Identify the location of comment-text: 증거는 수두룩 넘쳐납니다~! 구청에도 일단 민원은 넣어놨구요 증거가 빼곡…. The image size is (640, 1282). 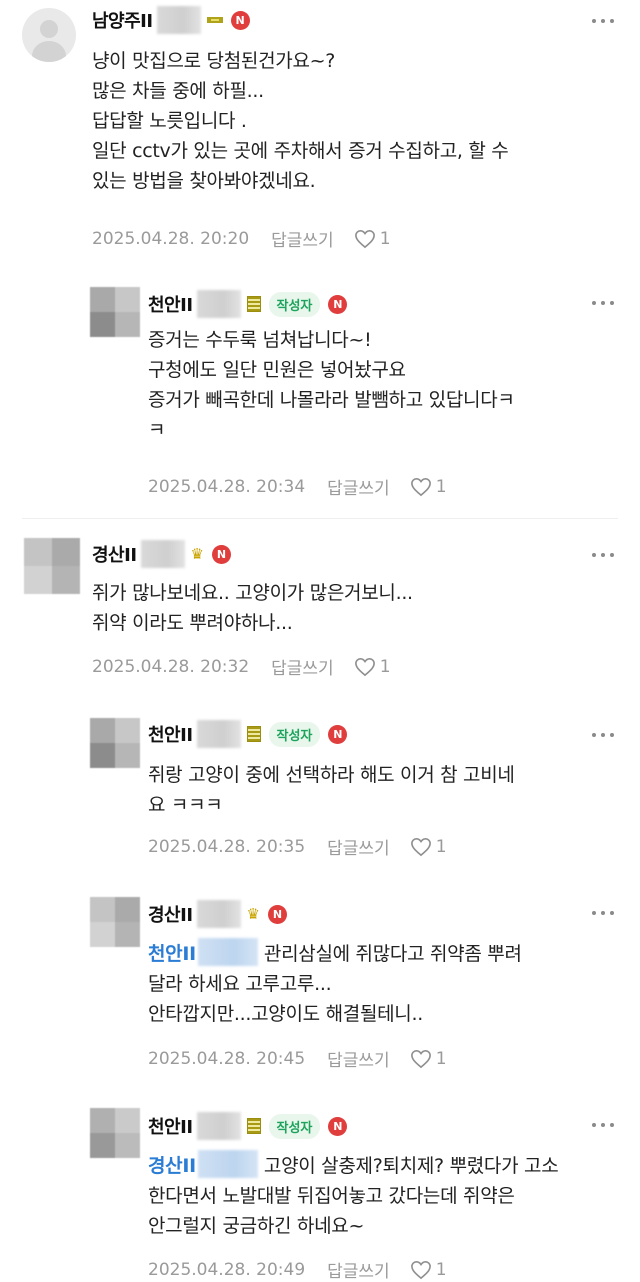
(331, 385).